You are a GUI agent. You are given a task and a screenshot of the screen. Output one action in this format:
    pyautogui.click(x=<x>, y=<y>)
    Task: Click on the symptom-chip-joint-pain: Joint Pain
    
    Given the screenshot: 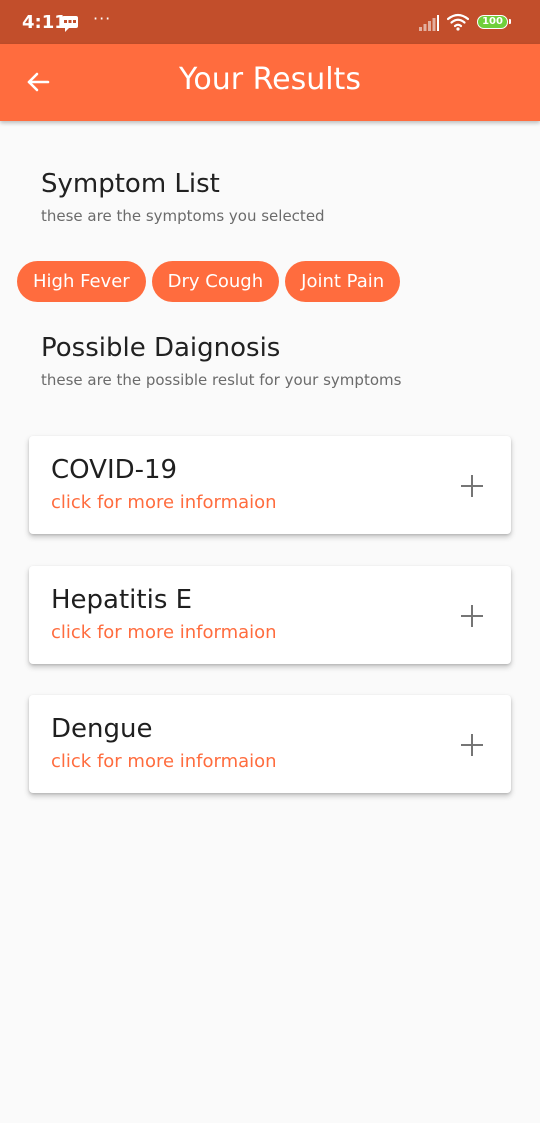 What is the action you would take?
    pyautogui.click(x=343, y=281)
    